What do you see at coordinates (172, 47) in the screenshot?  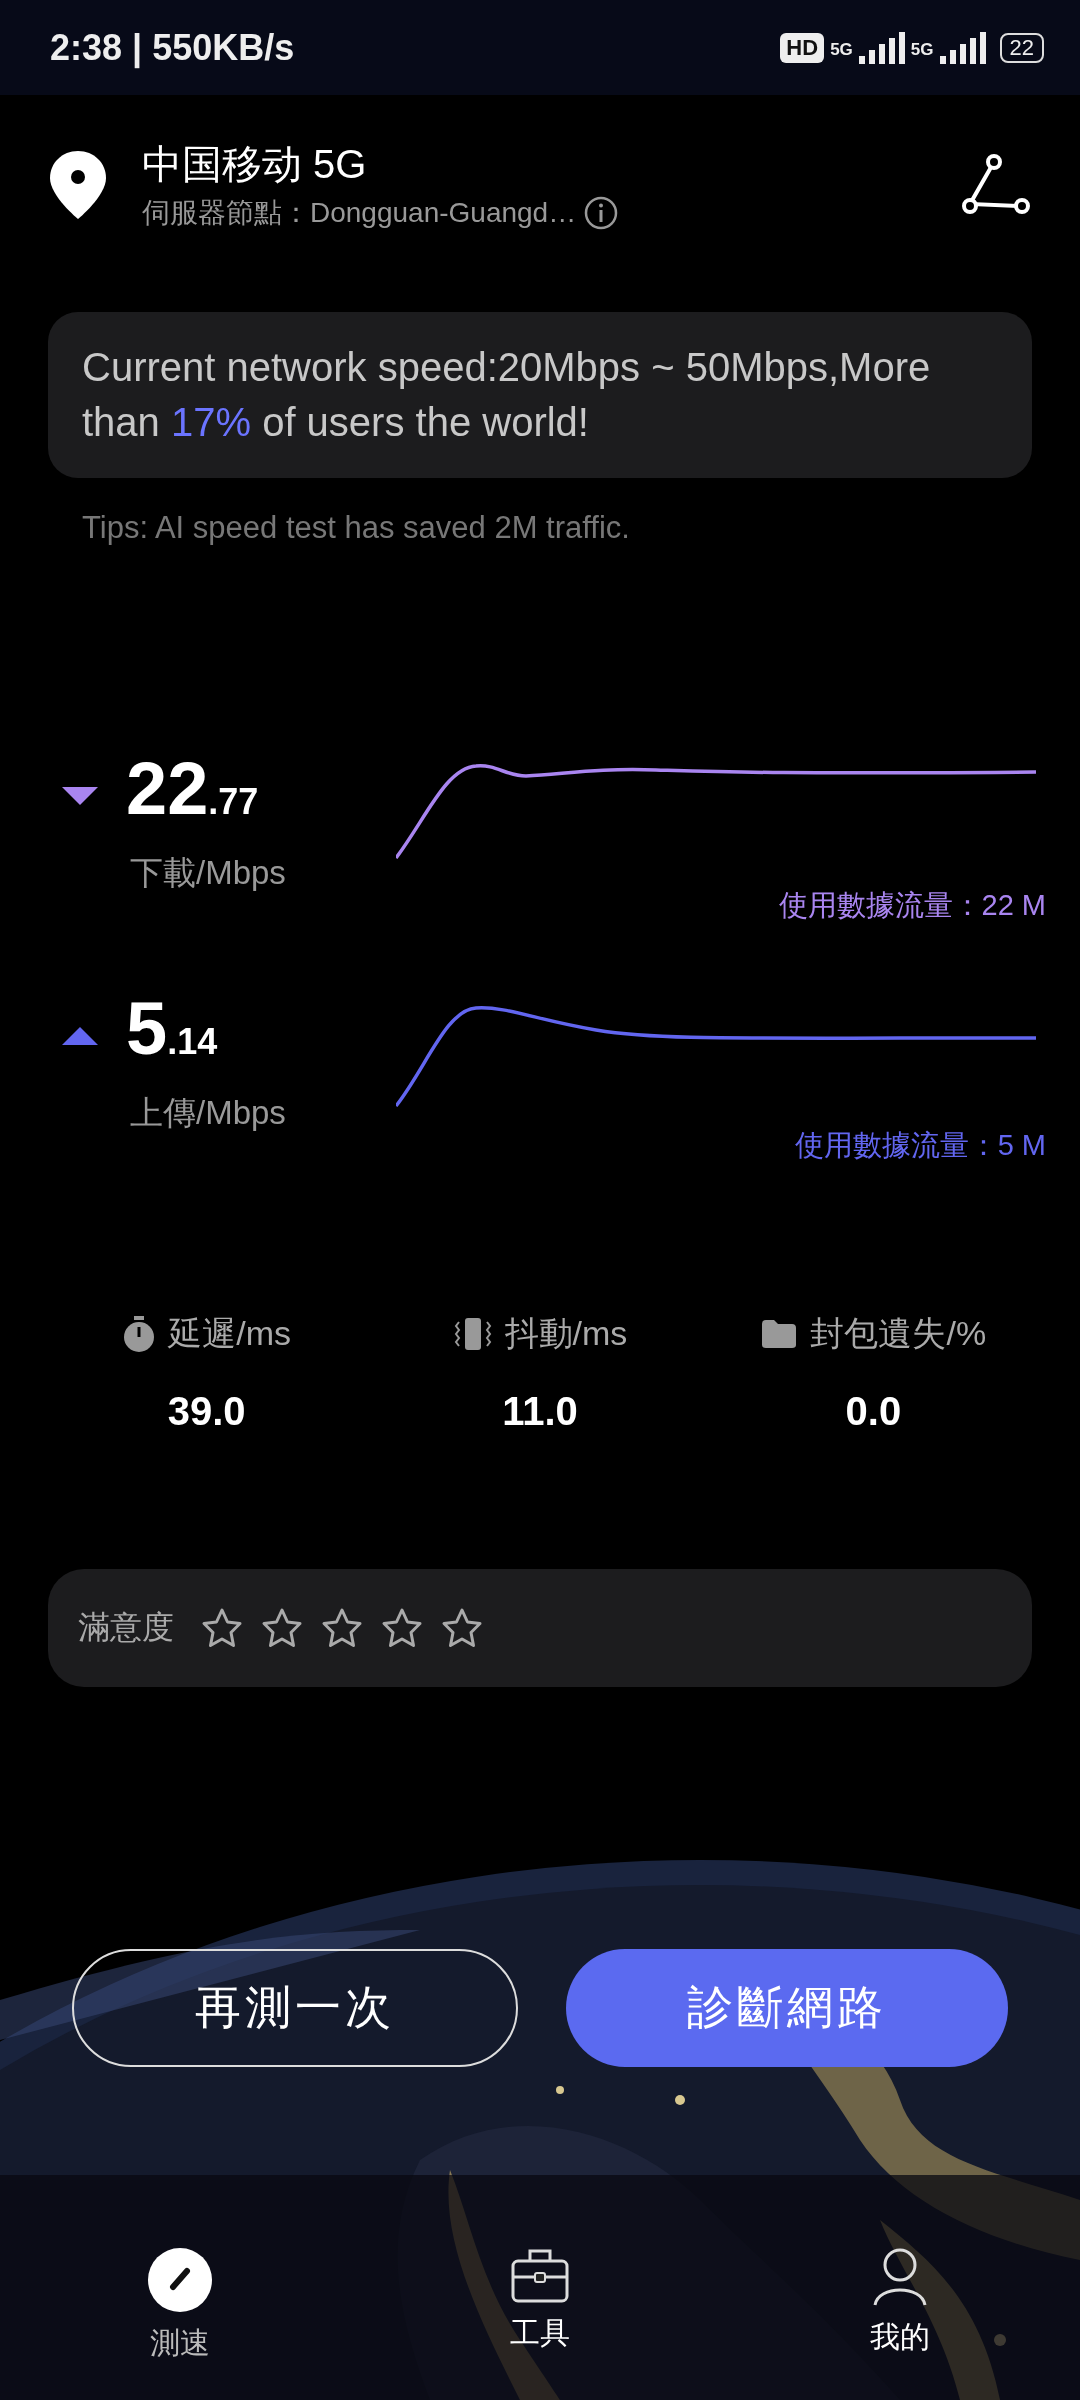 I see `status-time: 2:38 | 550KB/s` at bounding box center [172, 47].